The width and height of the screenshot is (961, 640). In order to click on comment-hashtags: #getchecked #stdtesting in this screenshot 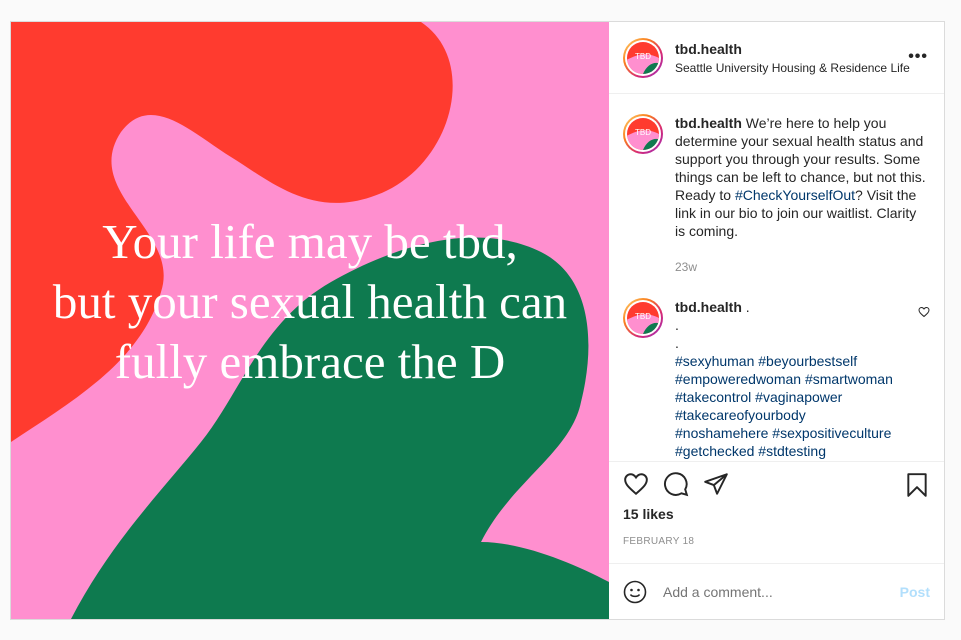, I will do `click(802, 451)`.